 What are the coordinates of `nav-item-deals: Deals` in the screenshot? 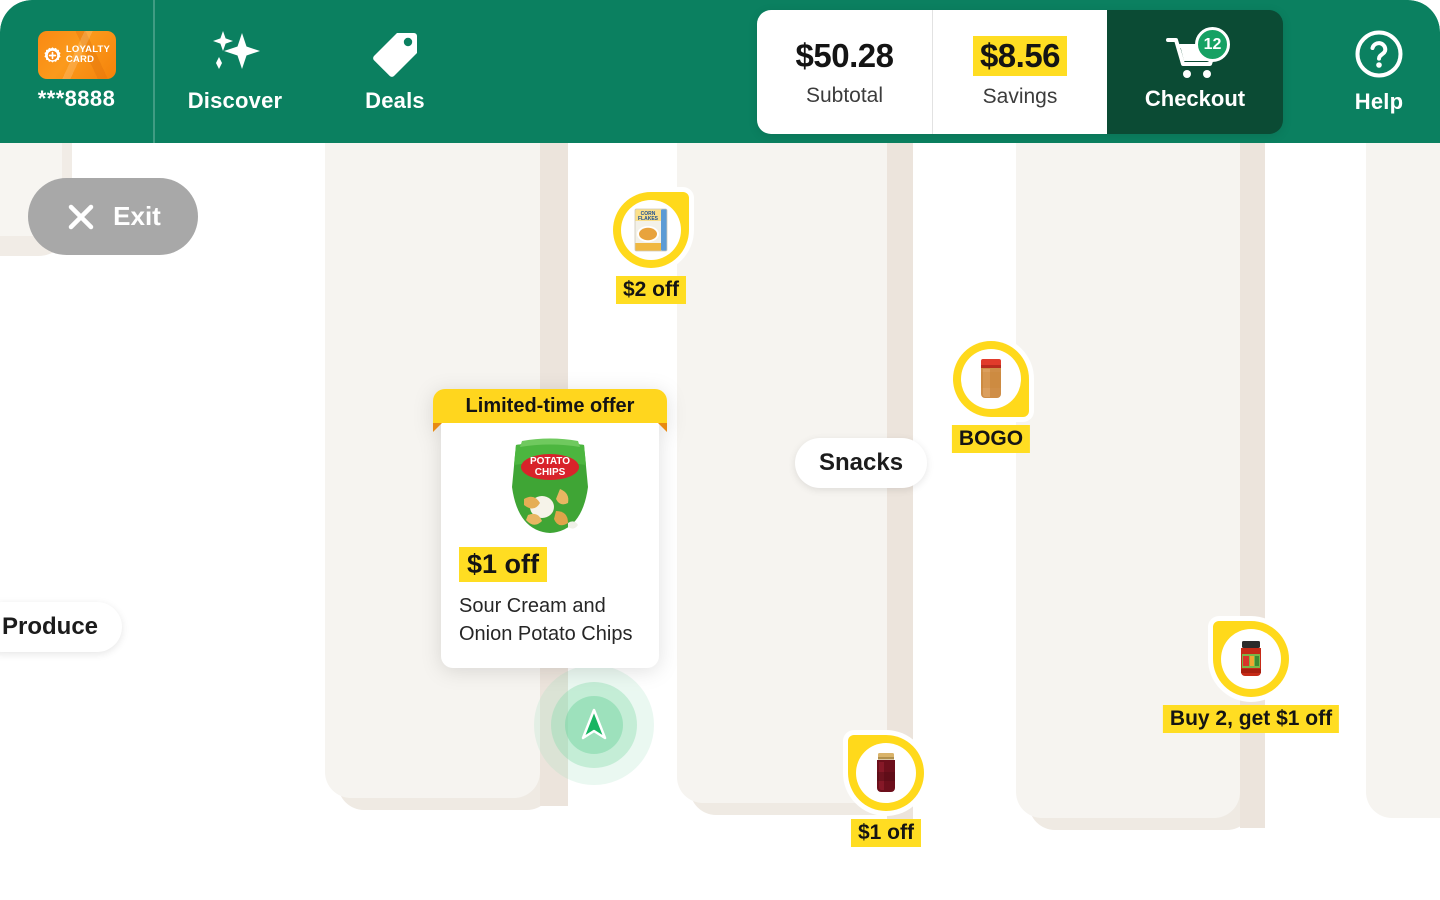 It's located at (395, 71).